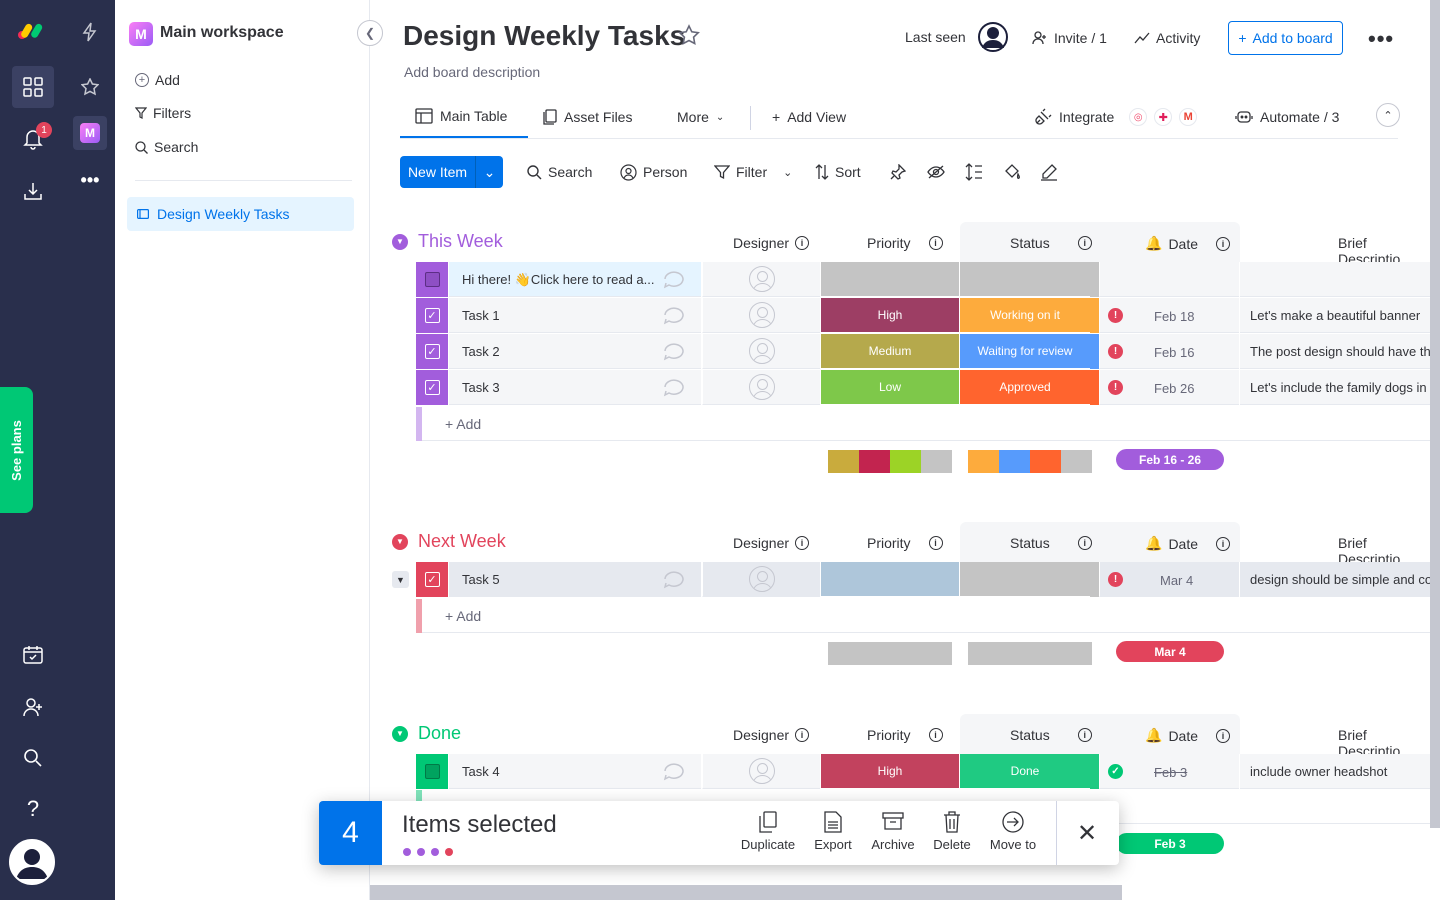  Describe the element at coordinates (753, 172) in the screenshot. I see `filter-button: Filter ⌄` at that location.